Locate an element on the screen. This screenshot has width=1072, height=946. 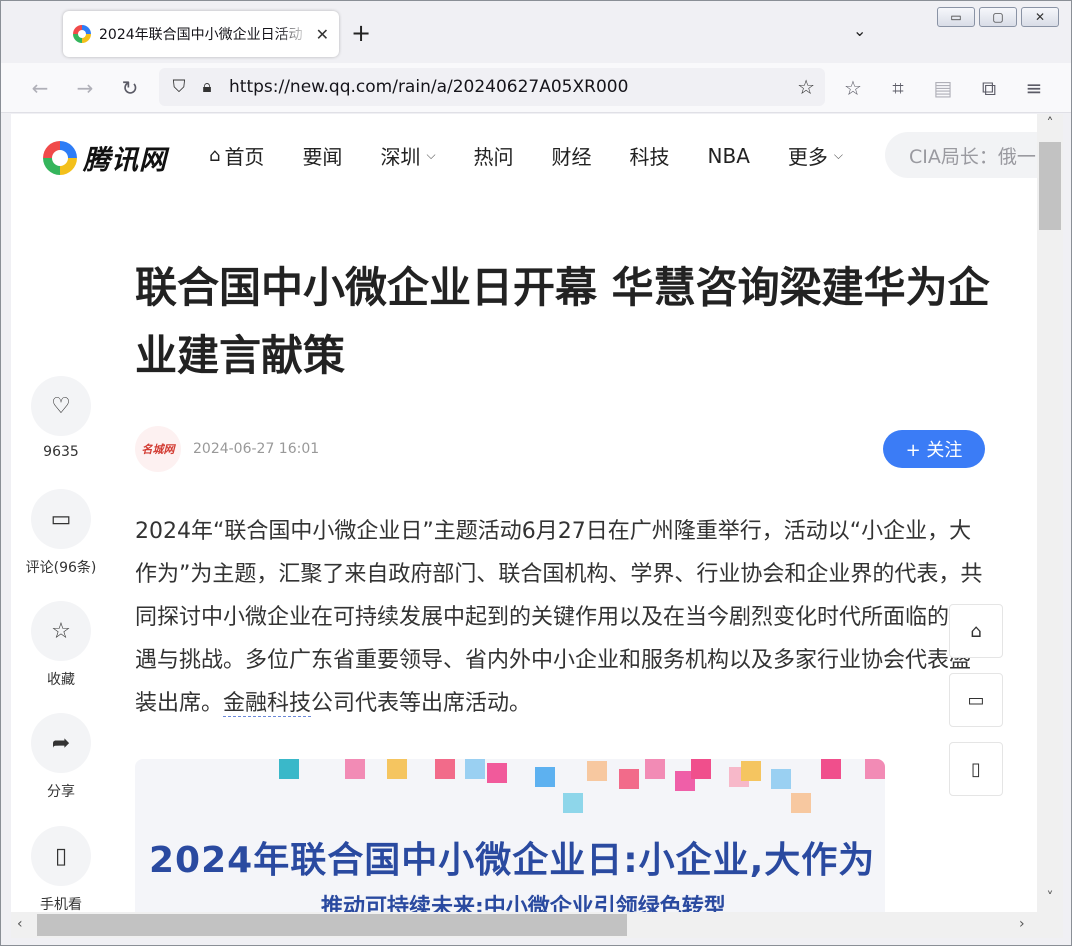
site-logo: 腾讯网 is located at coordinates (105, 157).